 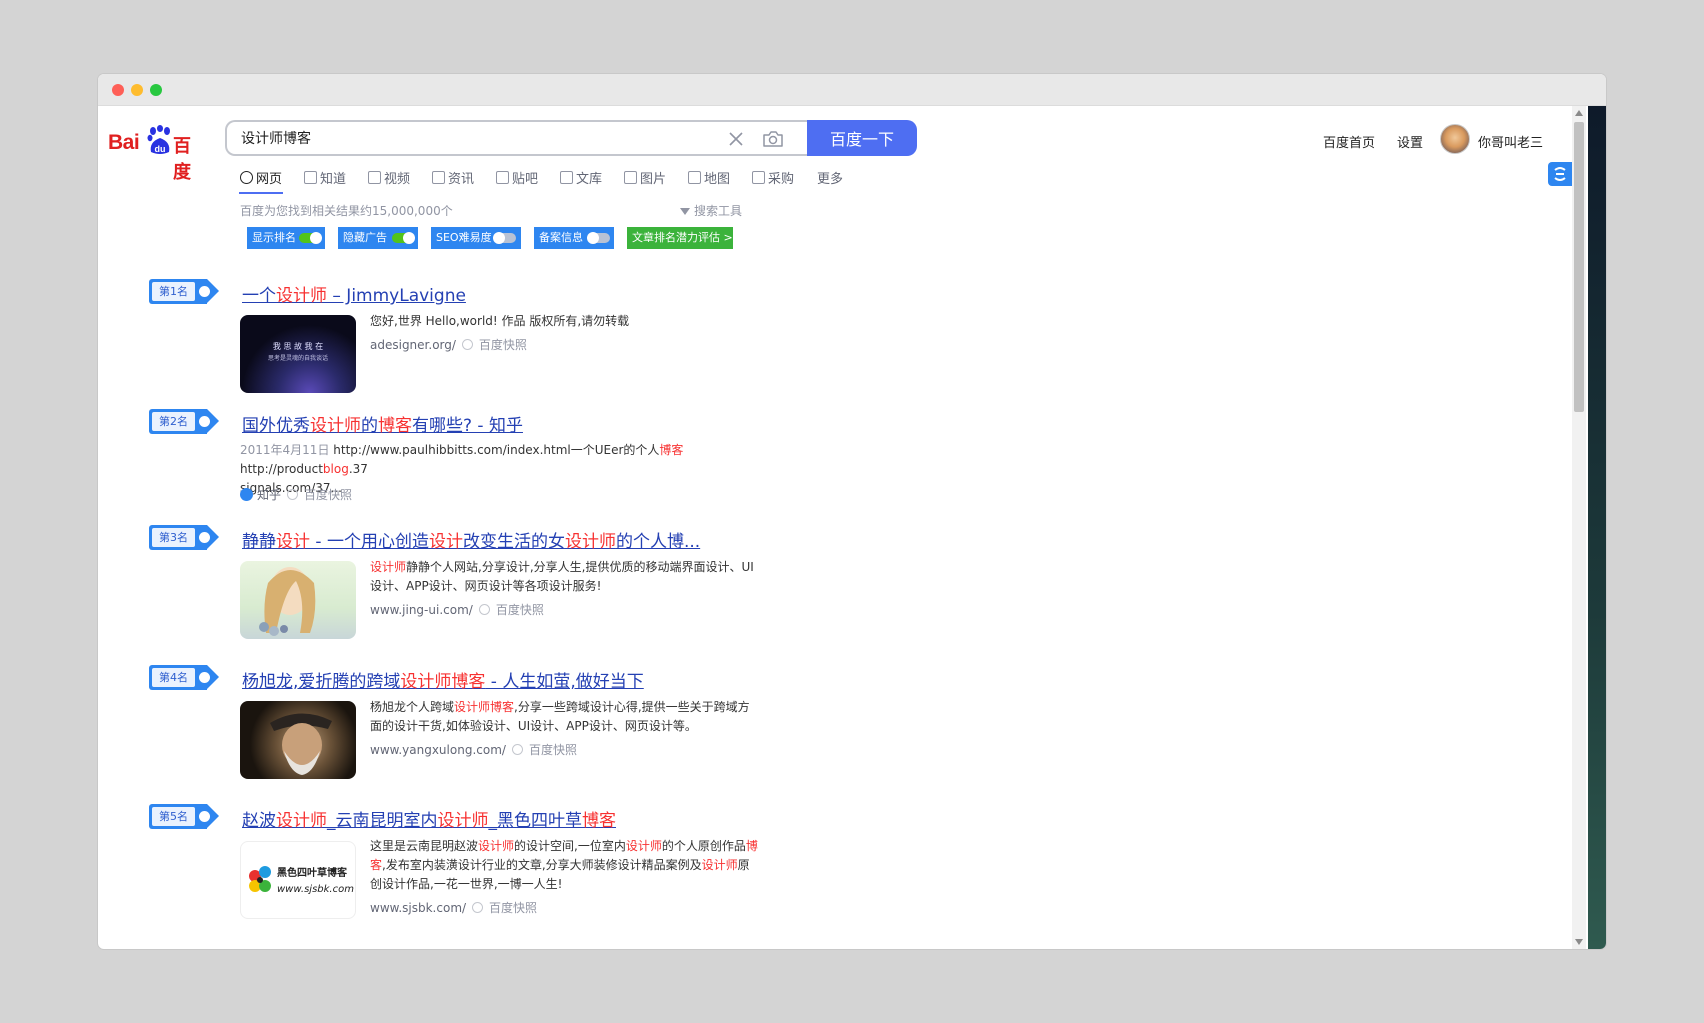 I want to click on title-bar, so click(x=852, y=90).